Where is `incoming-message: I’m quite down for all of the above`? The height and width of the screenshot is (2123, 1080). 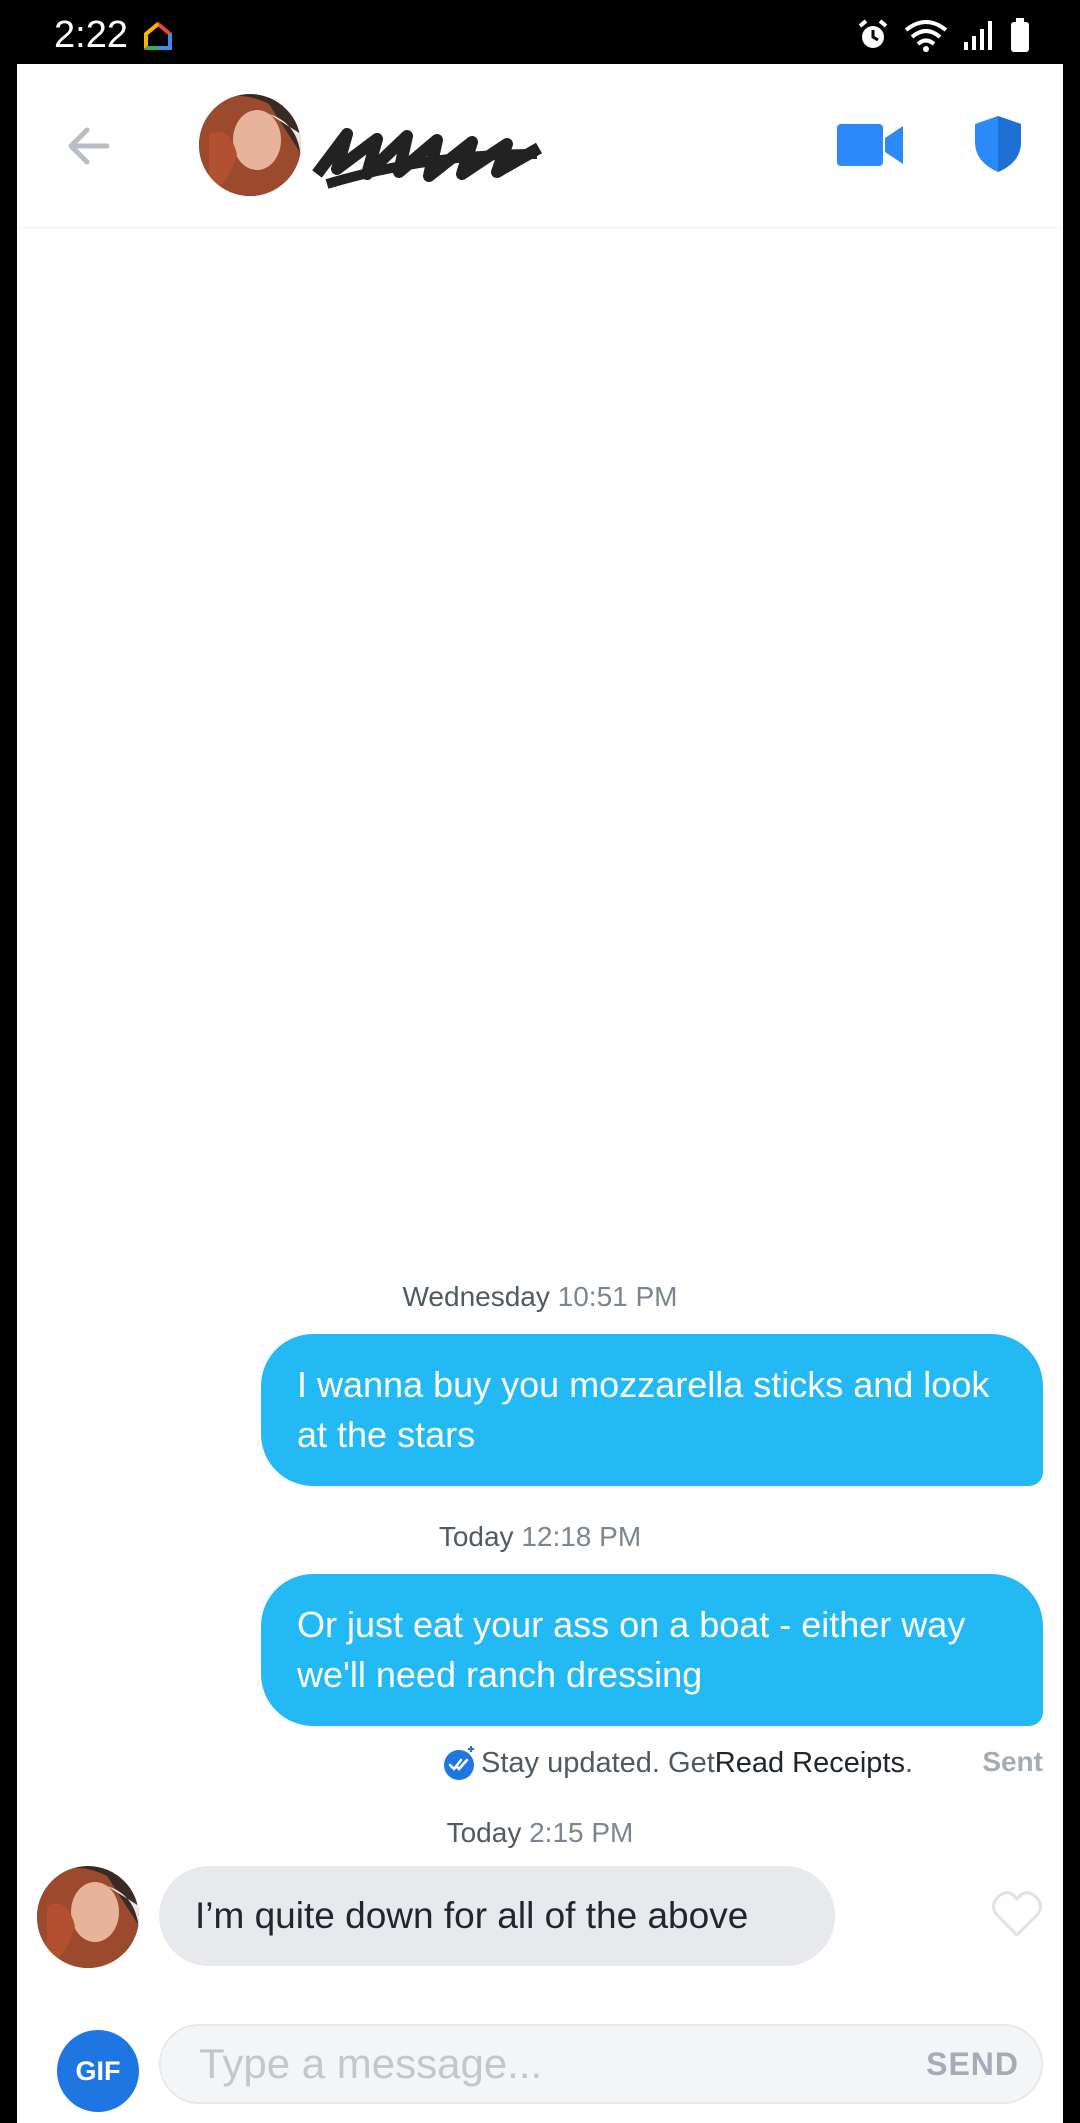
incoming-message: I’m quite down for all of the above is located at coordinates (497, 1916).